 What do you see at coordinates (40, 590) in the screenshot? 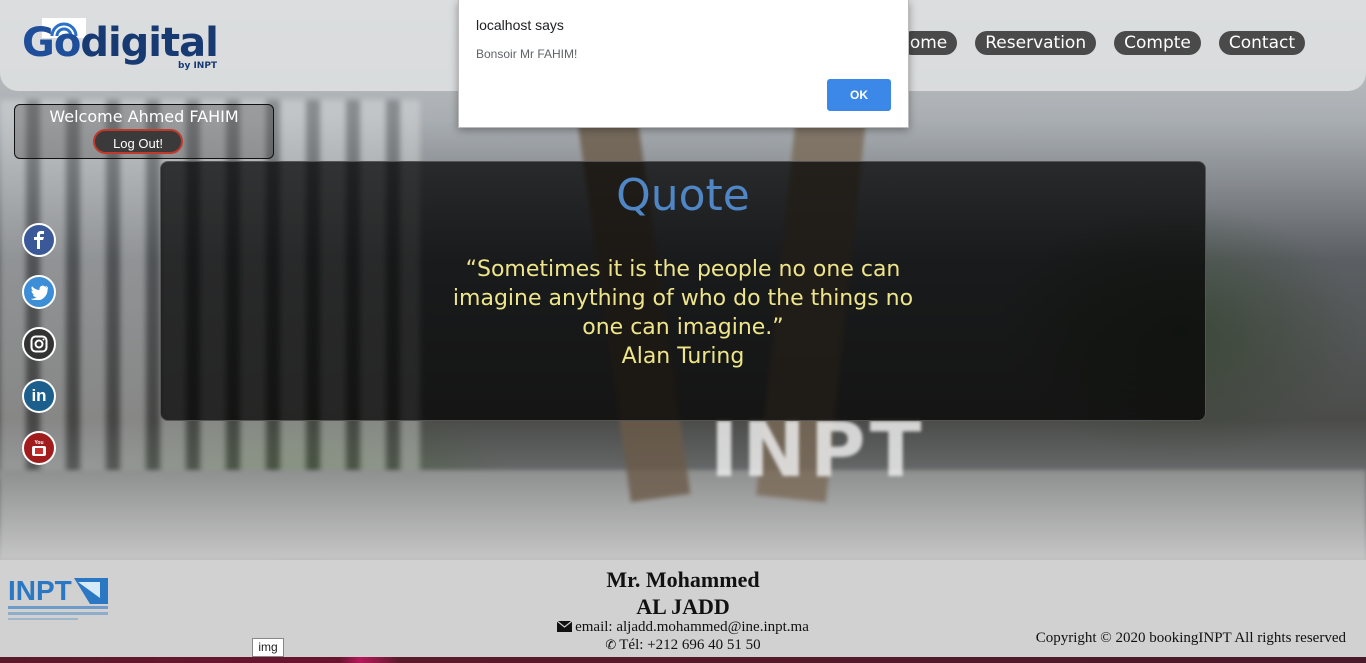
I see `inpt-logo-text: INPT` at bounding box center [40, 590].